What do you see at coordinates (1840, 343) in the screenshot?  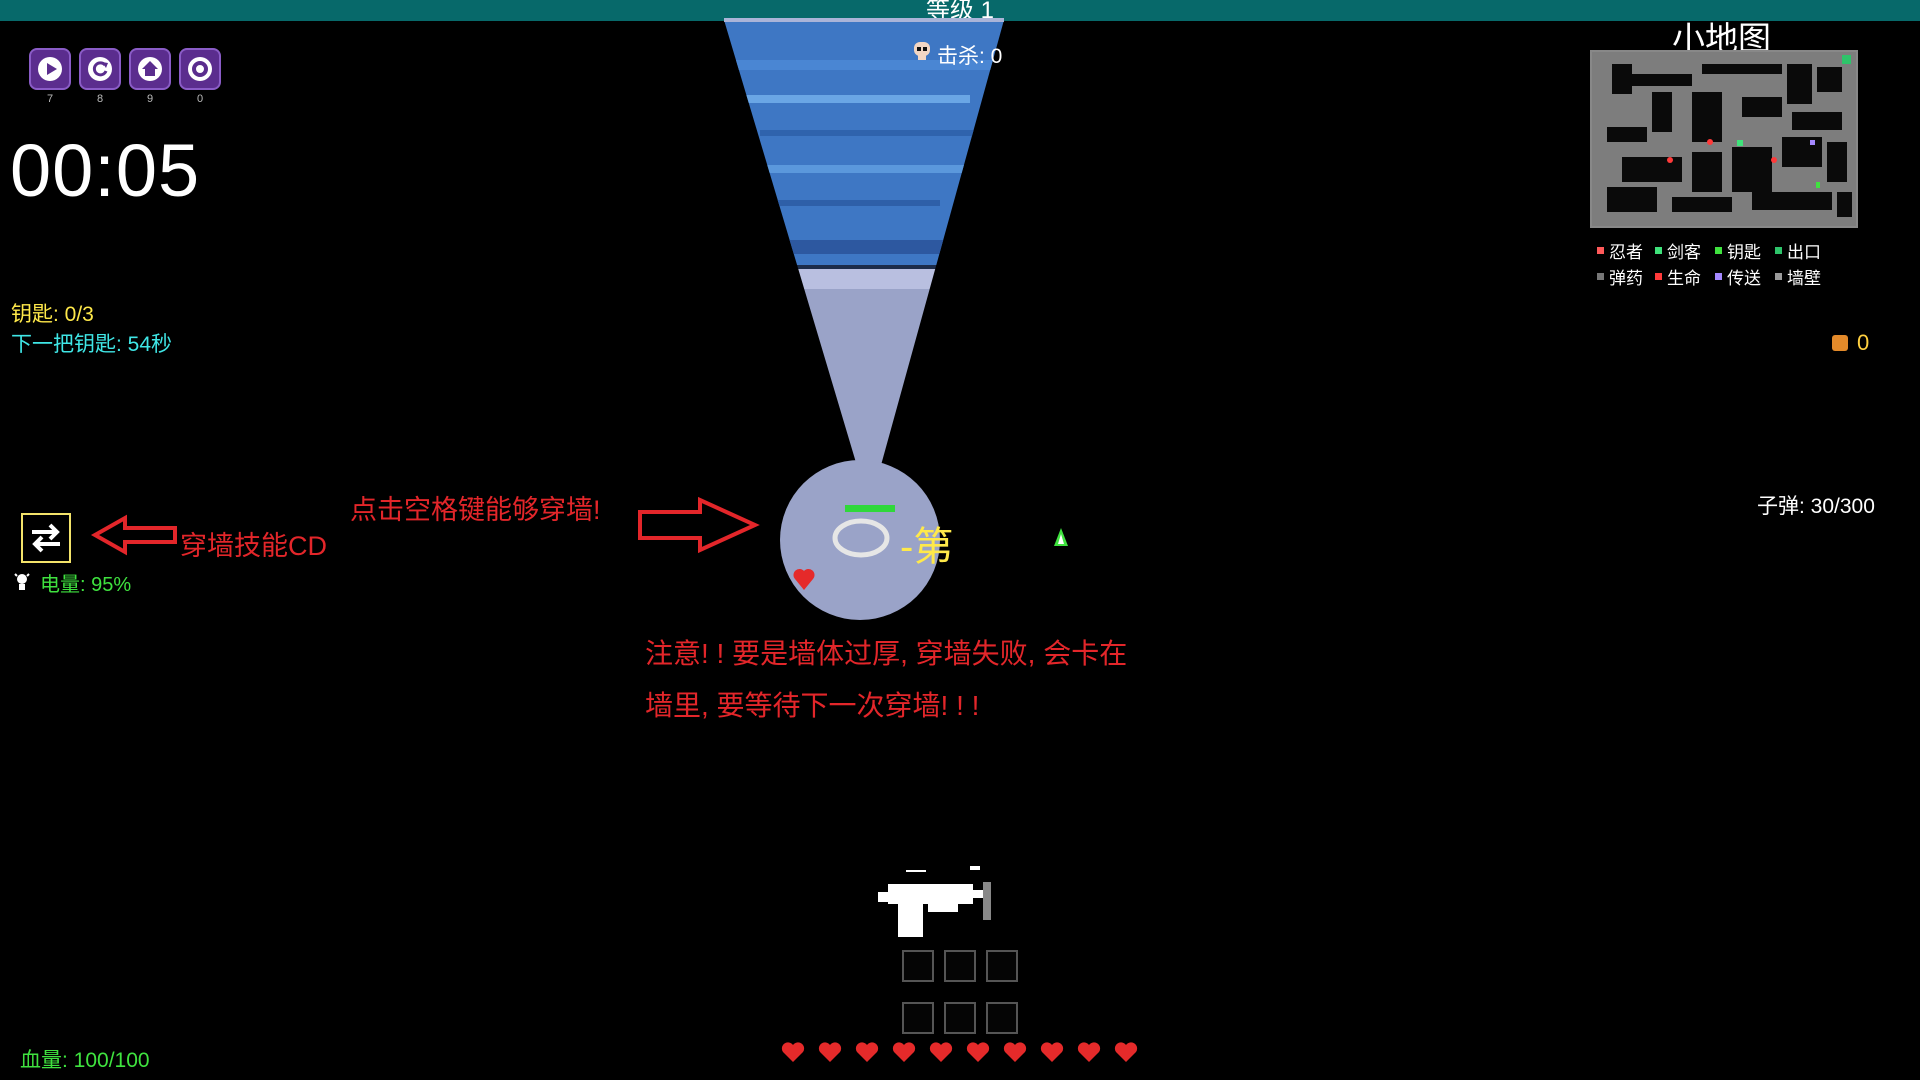 I see `coin-icon` at bounding box center [1840, 343].